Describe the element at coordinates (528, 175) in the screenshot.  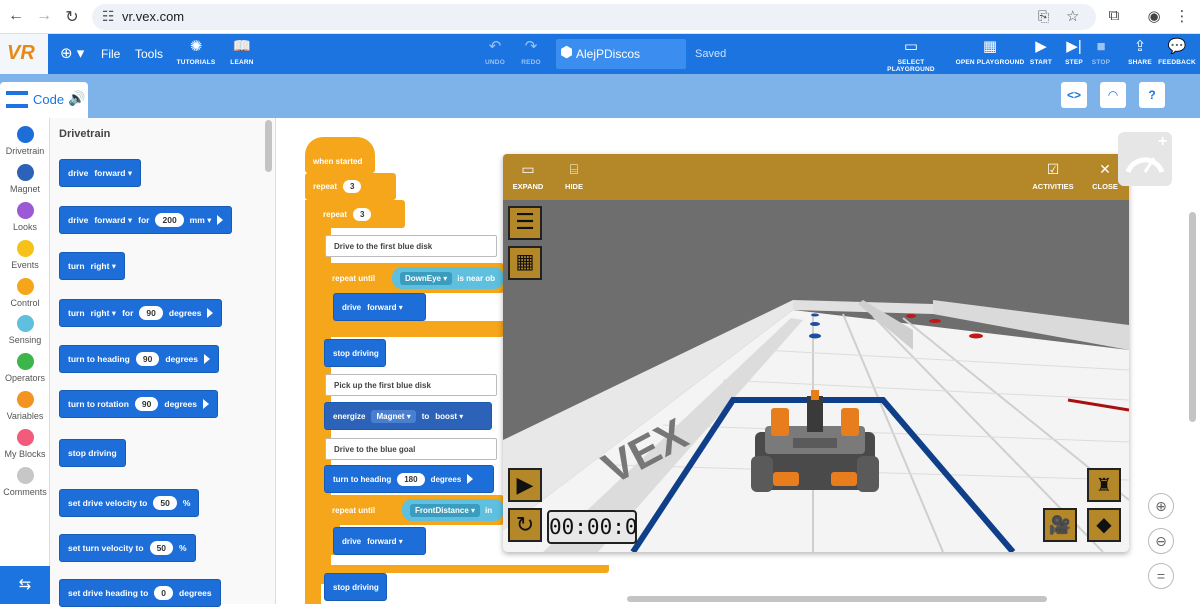
I see `expand-button: ▭ EXPAND` at that location.